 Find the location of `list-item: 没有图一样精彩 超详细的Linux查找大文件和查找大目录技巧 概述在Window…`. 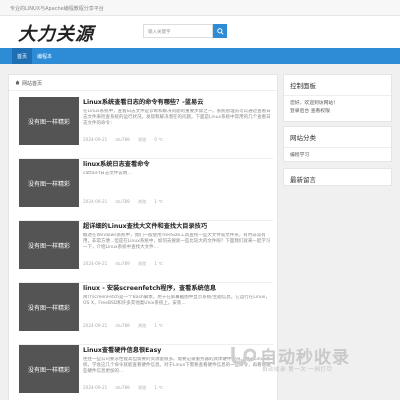

list-item: 没有图一样精彩 超详细的Linux查找大文件和查找大目录技巧 概述在Window… is located at coordinates (146, 252).